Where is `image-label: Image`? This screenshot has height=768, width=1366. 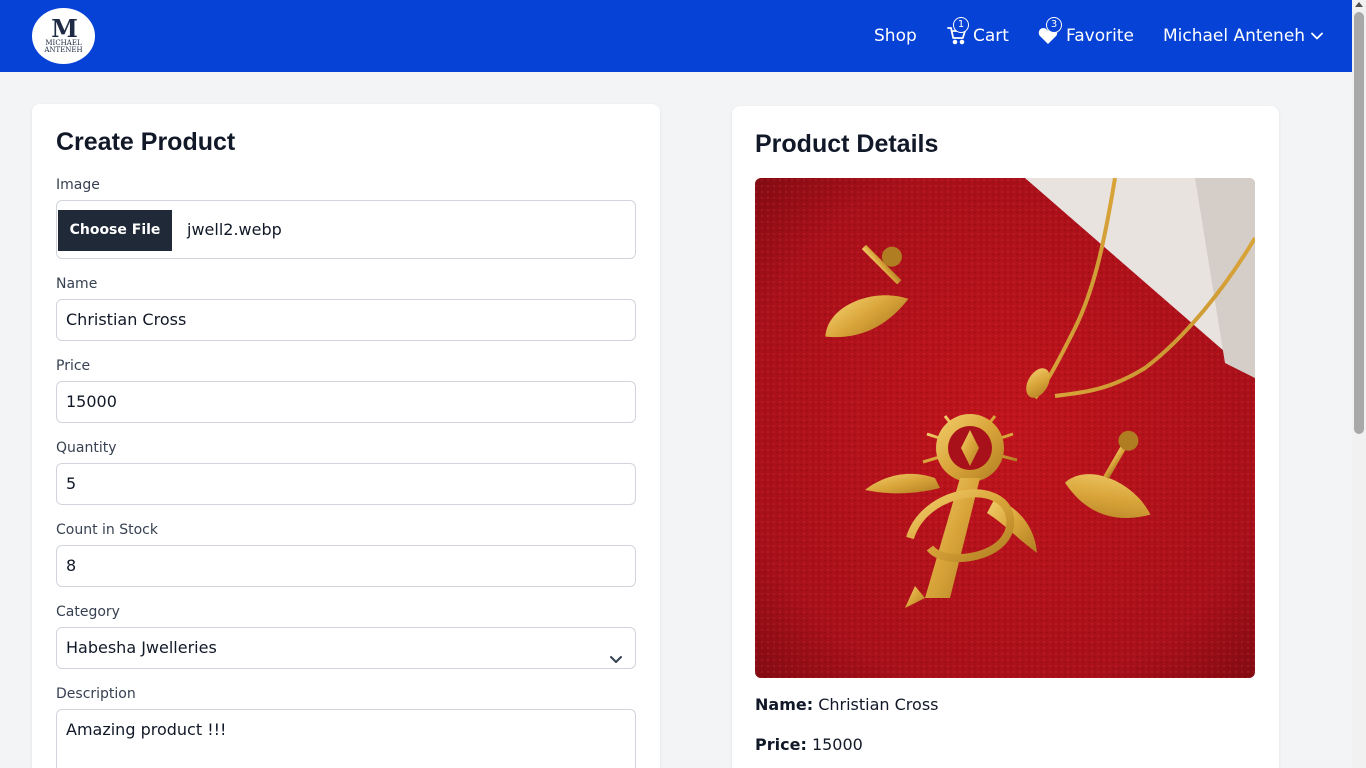
image-label: Image is located at coordinates (78, 185).